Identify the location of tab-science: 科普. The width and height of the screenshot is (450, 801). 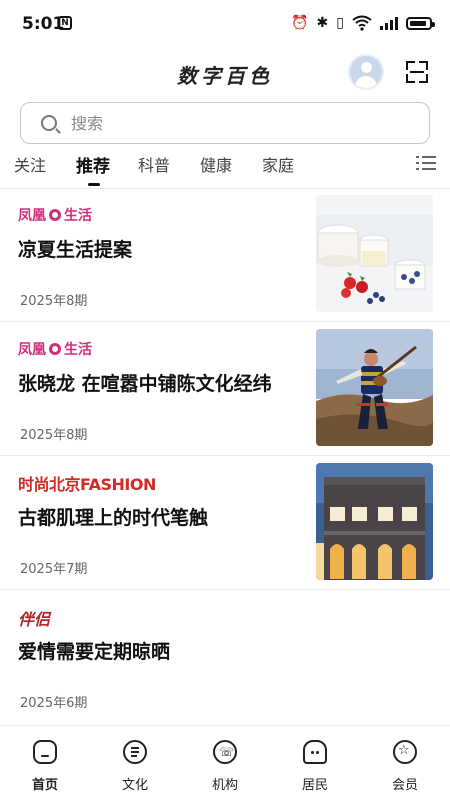
(154, 164).